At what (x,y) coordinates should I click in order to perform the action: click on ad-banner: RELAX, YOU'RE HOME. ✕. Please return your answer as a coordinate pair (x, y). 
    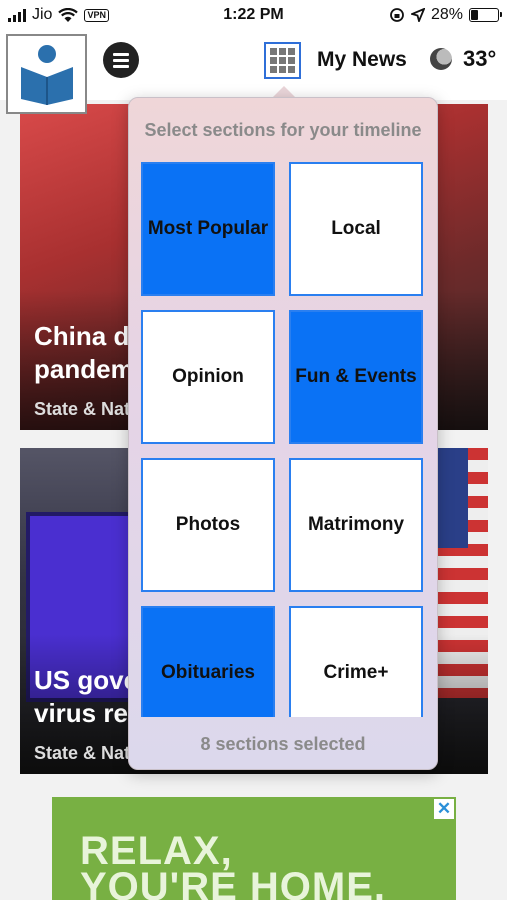
    Looking at the image, I should click on (254, 848).